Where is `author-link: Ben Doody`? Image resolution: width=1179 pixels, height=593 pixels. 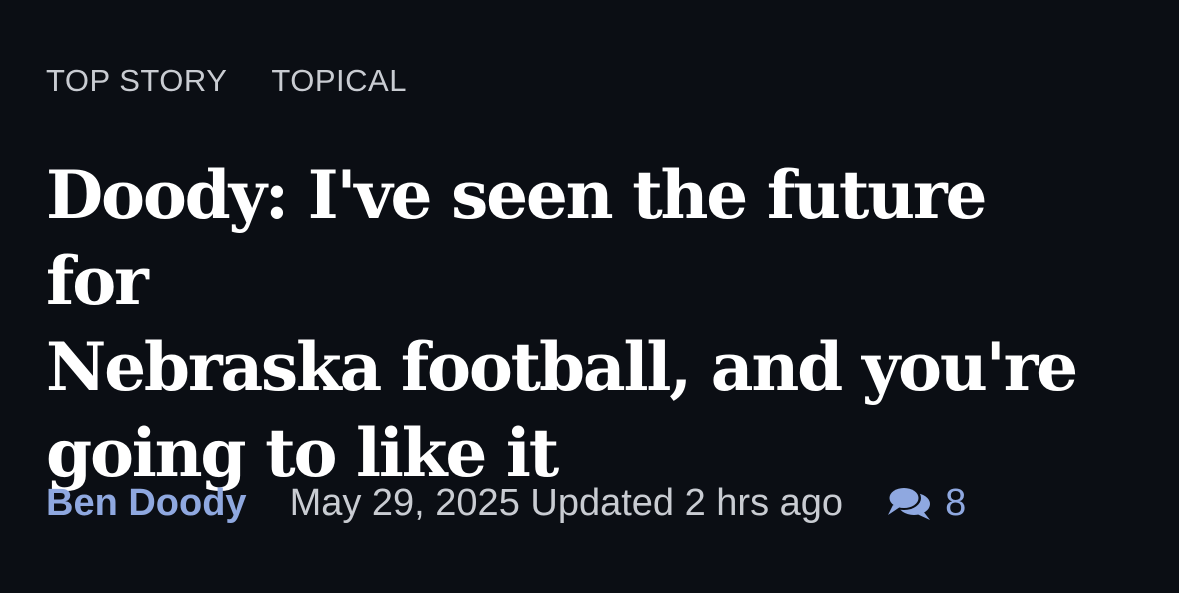 author-link: Ben Doody is located at coordinates (146, 503).